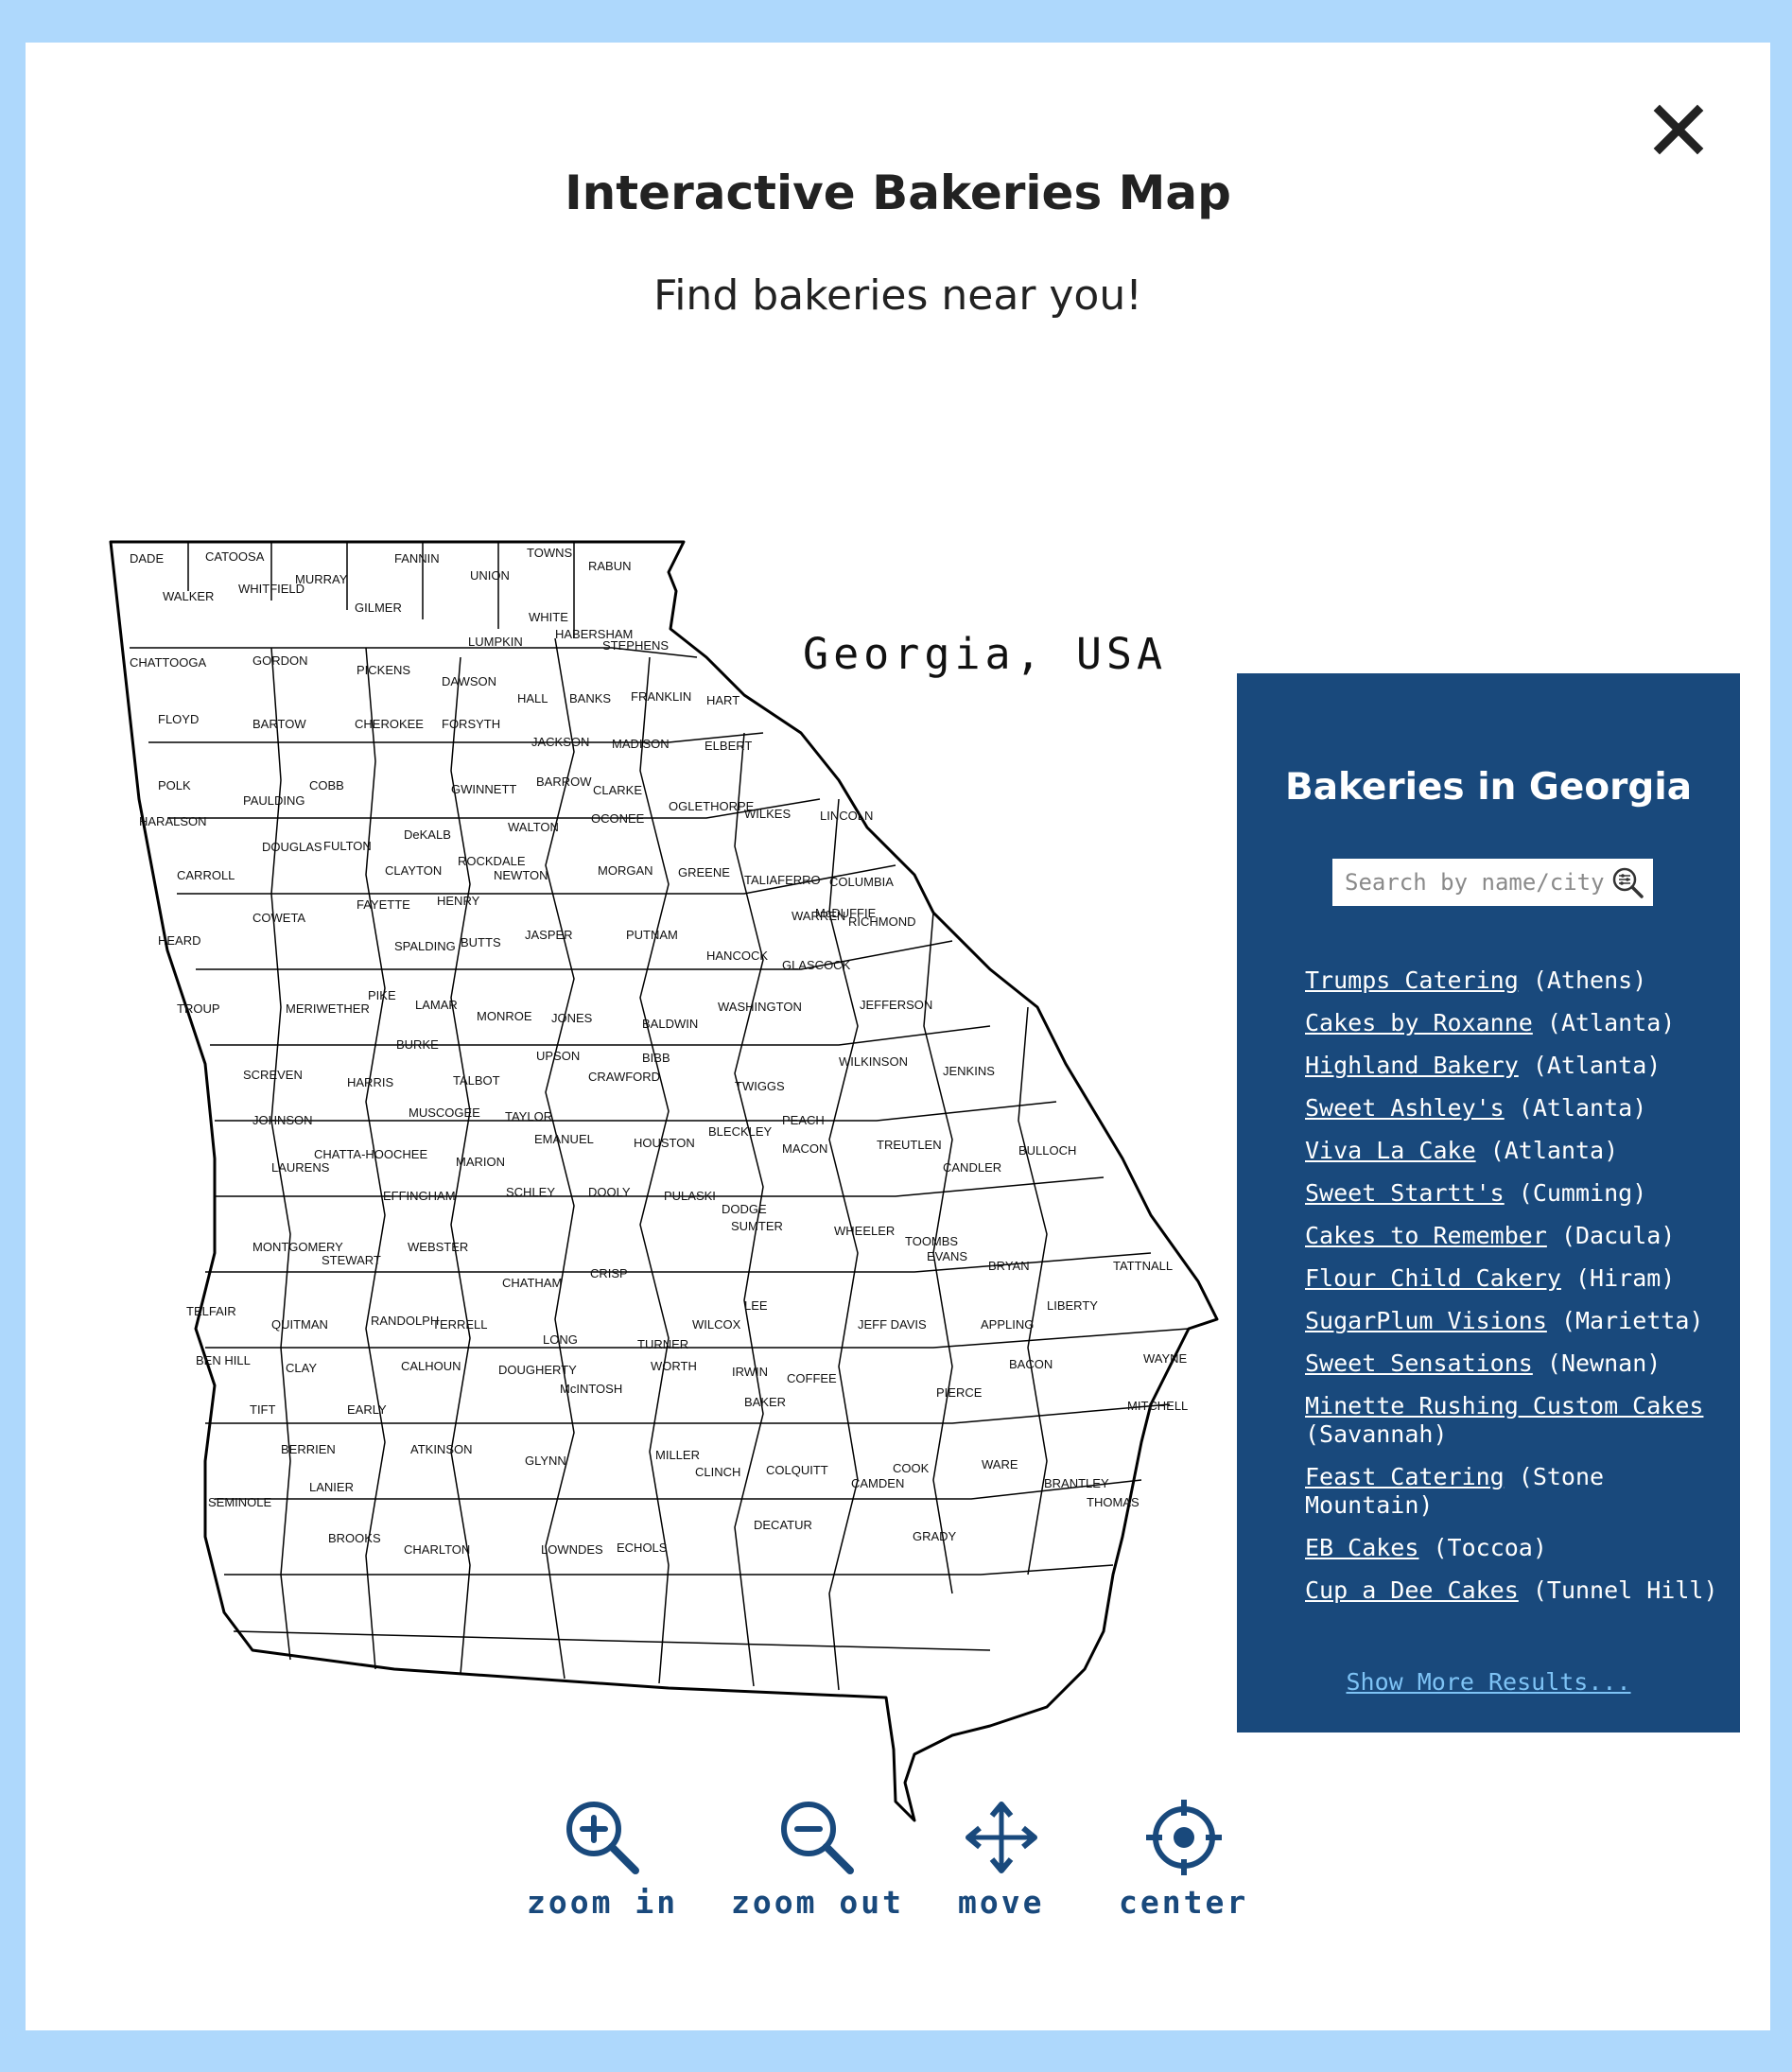 This screenshot has width=1792, height=2072. Describe the element at coordinates (530, 1192) in the screenshot. I see `county-label: SCHLEY` at that location.